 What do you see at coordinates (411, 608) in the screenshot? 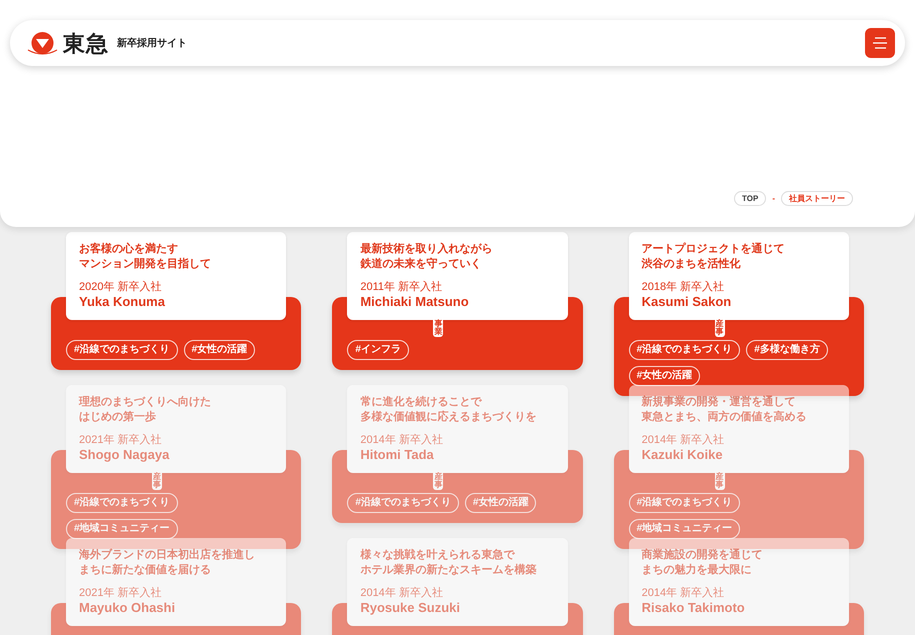
I see `employee-name: Ryosuke Suzuki` at bounding box center [411, 608].